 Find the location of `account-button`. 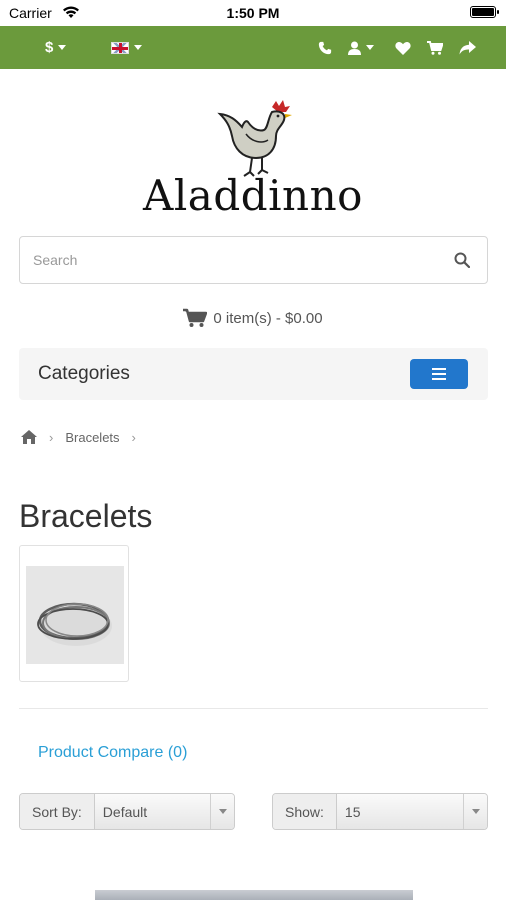

account-button is located at coordinates (361, 47).